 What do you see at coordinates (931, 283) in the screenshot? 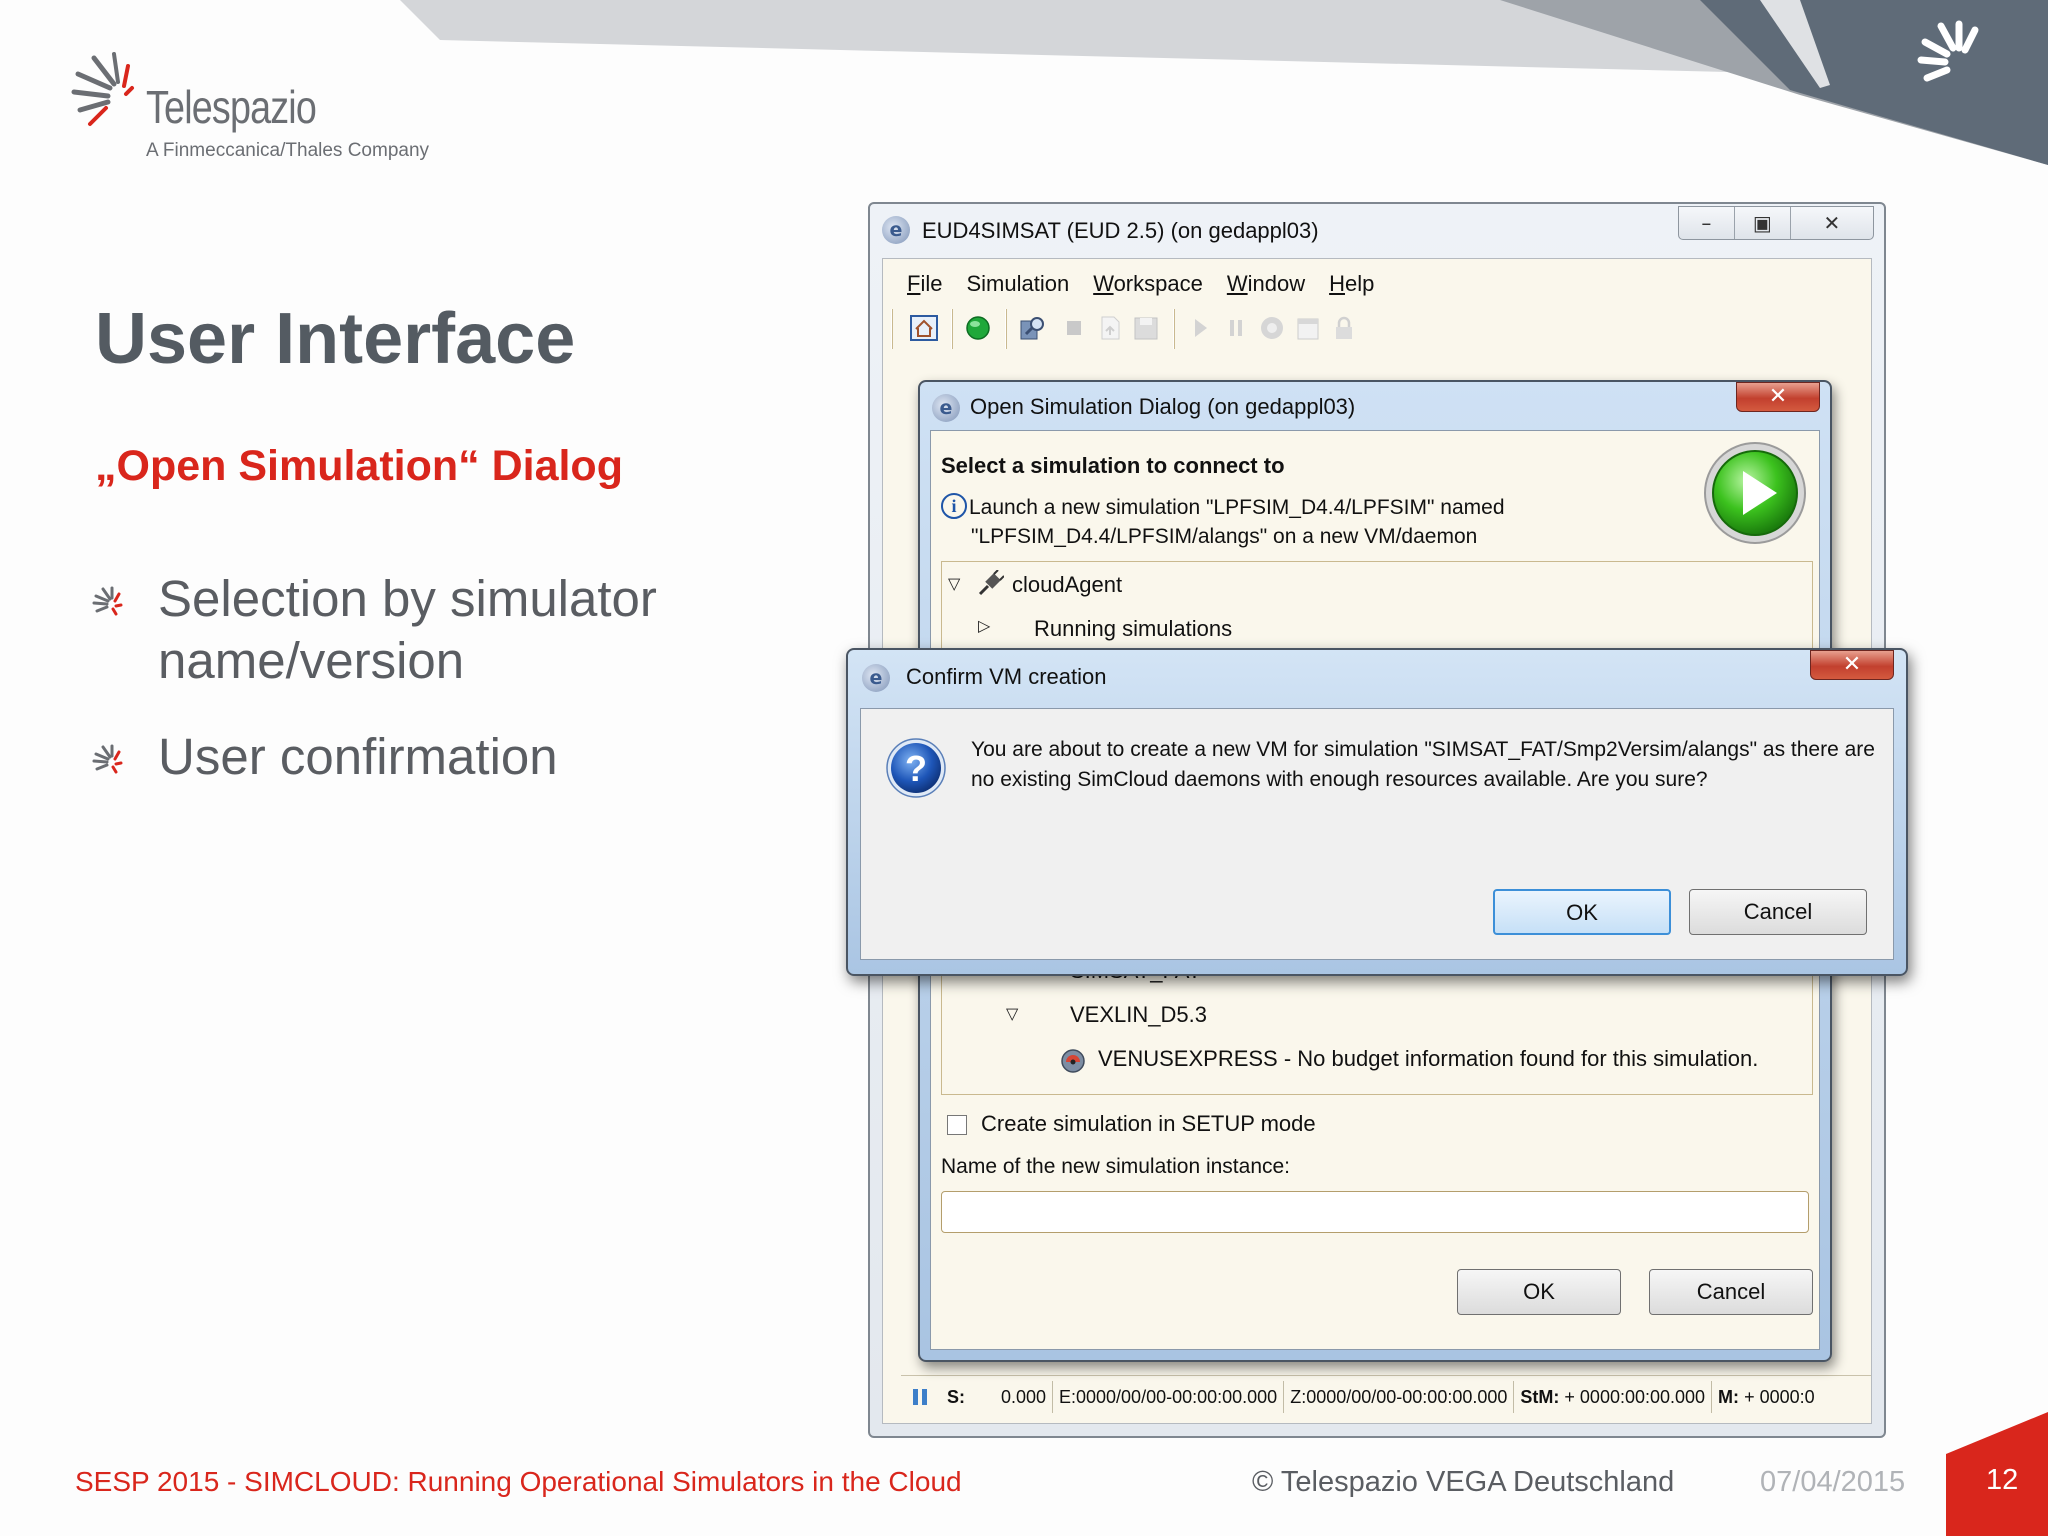
I see `menu-label: ile` at bounding box center [931, 283].